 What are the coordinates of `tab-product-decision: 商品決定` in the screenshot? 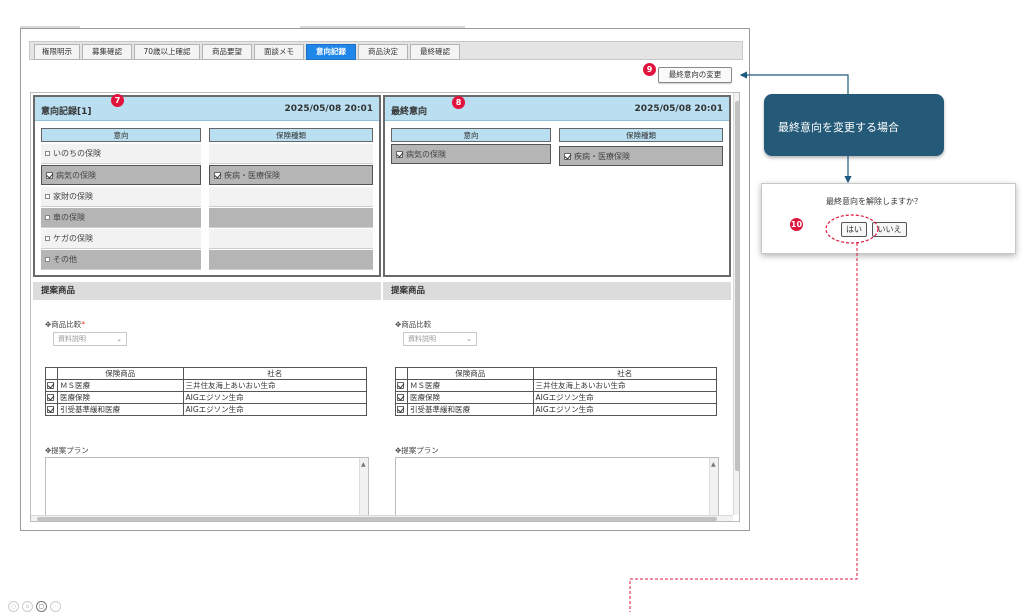 It's located at (383, 52).